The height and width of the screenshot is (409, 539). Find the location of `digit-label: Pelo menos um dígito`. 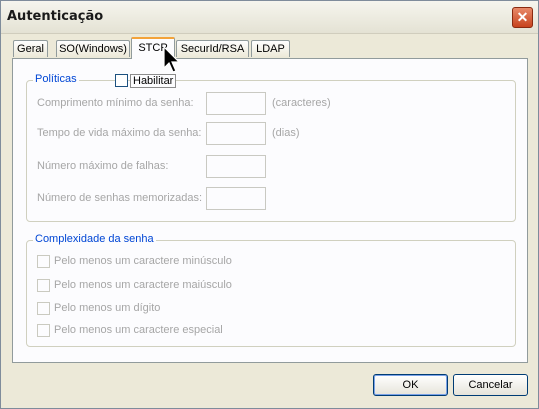

digit-label: Pelo menos um dígito is located at coordinates (107, 308).